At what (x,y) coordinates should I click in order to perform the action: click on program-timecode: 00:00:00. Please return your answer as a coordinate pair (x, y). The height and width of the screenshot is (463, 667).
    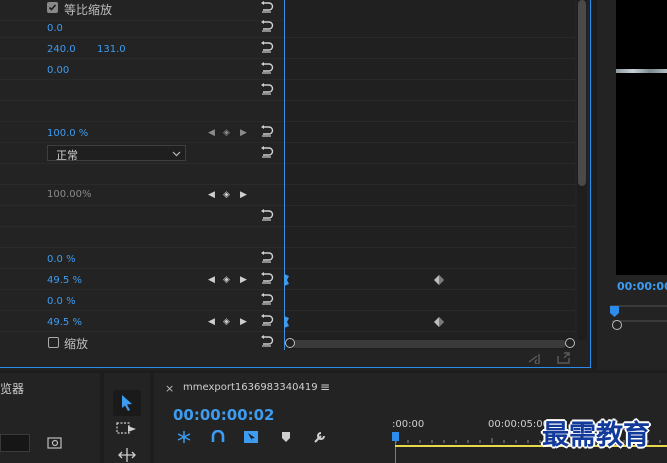
    Looking at the image, I should click on (642, 286).